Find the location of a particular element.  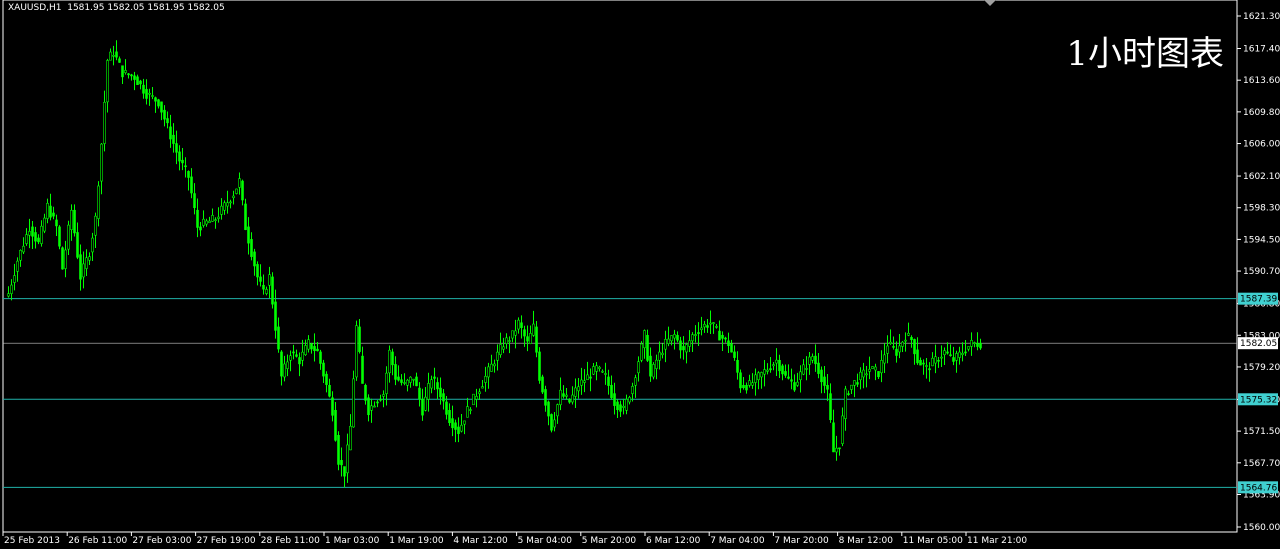

x-tick-label: 25 Feb 2013 is located at coordinates (32, 541).